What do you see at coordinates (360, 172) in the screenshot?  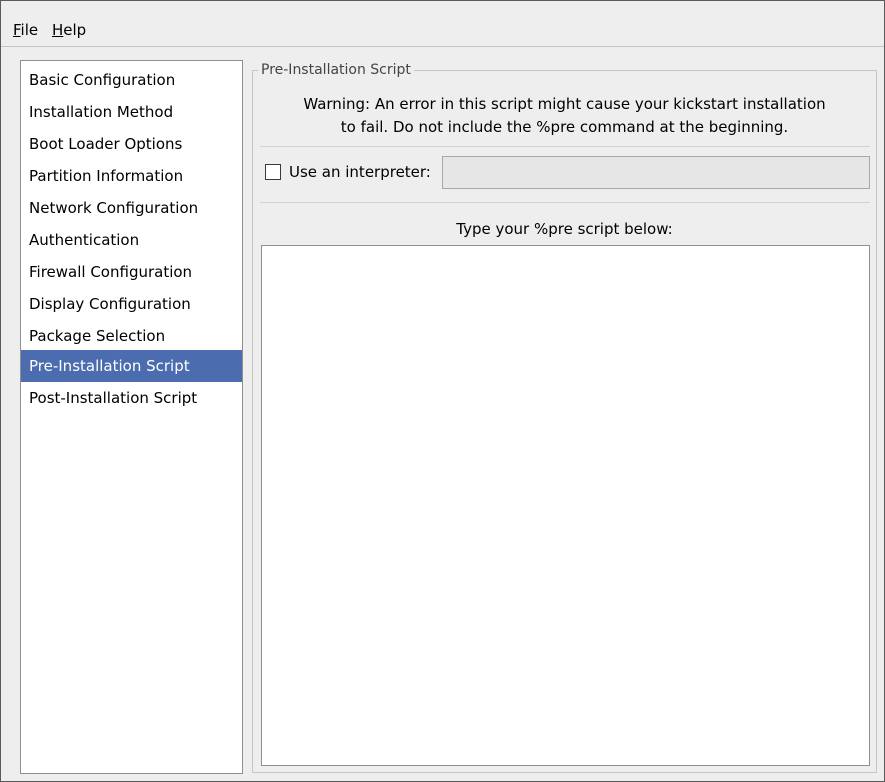 I see `interpreter-checkbox-label: Use an interpreter:` at bounding box center [360, 172].